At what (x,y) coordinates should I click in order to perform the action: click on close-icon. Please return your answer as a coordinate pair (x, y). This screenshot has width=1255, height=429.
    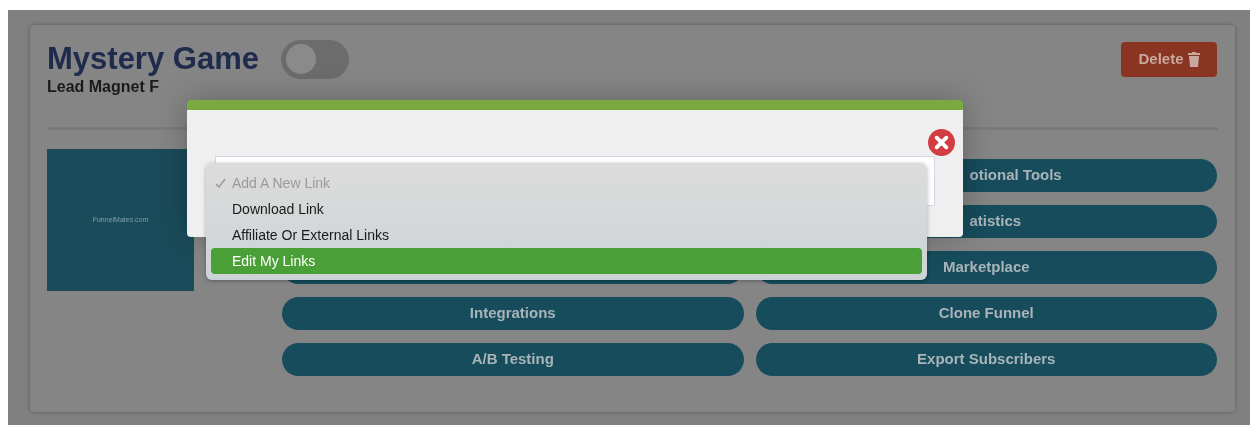
    Looking at the image, I should click on (941, 142).